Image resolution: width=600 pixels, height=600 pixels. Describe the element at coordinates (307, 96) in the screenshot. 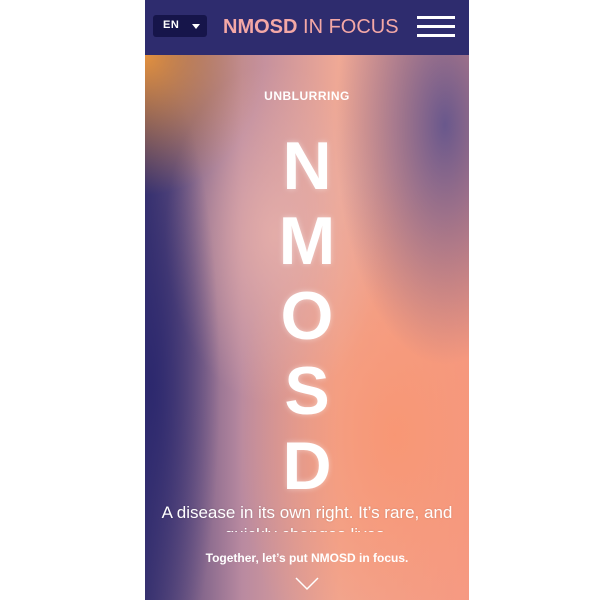

I see `hero-eyebrow: UNBLURRING` at that location.